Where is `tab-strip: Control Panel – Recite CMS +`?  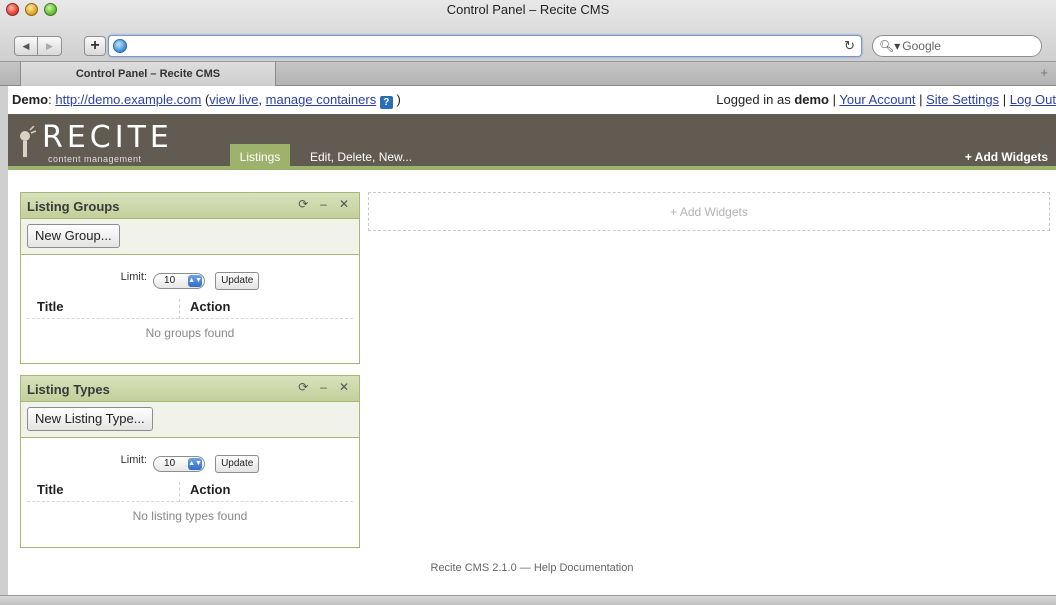
tab-strip: Control Panel – Recite CMS + is located at coordinates (528, 74).